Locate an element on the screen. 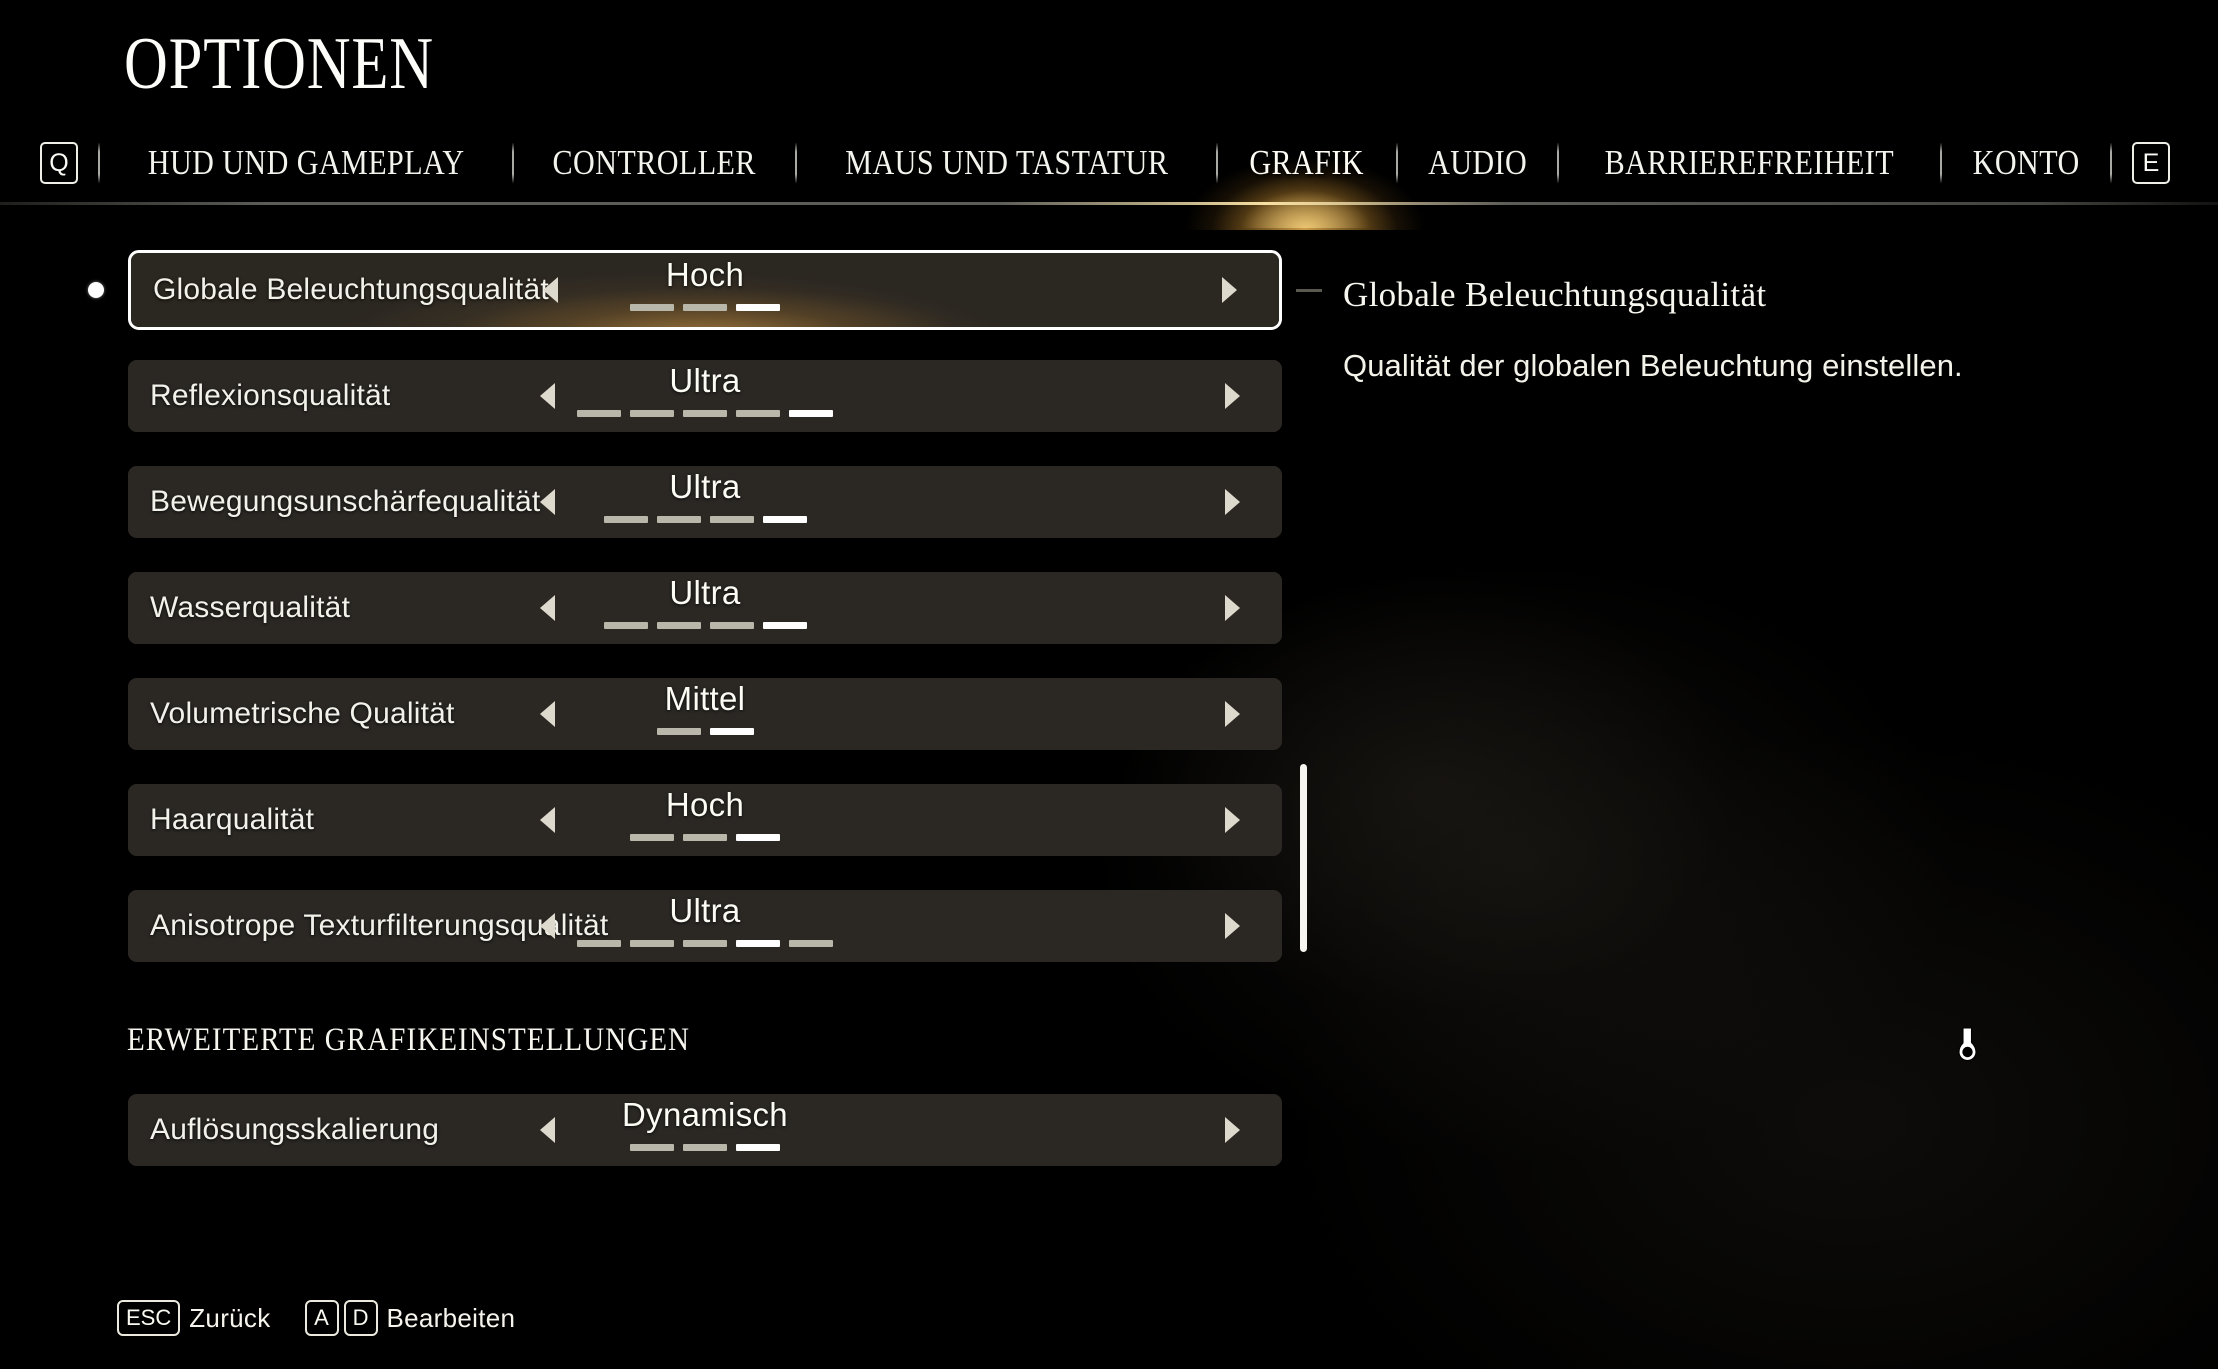  list-scrollbar-thumb is located at coordinates (1303, 858).